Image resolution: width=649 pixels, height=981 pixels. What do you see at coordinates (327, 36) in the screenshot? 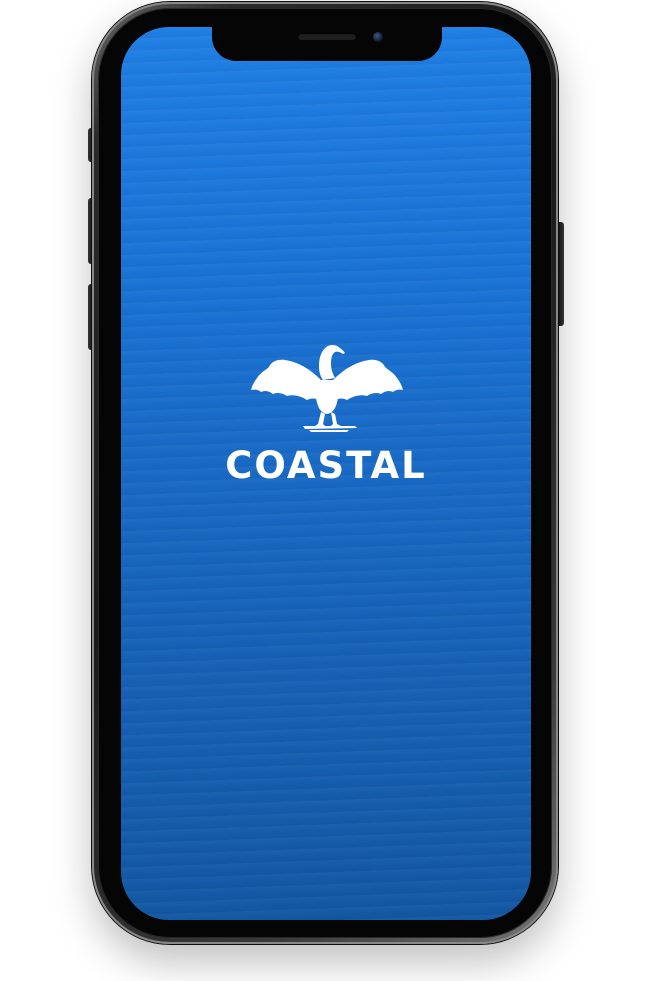
I see `speaker-grille` at bounding box center [327, 36].